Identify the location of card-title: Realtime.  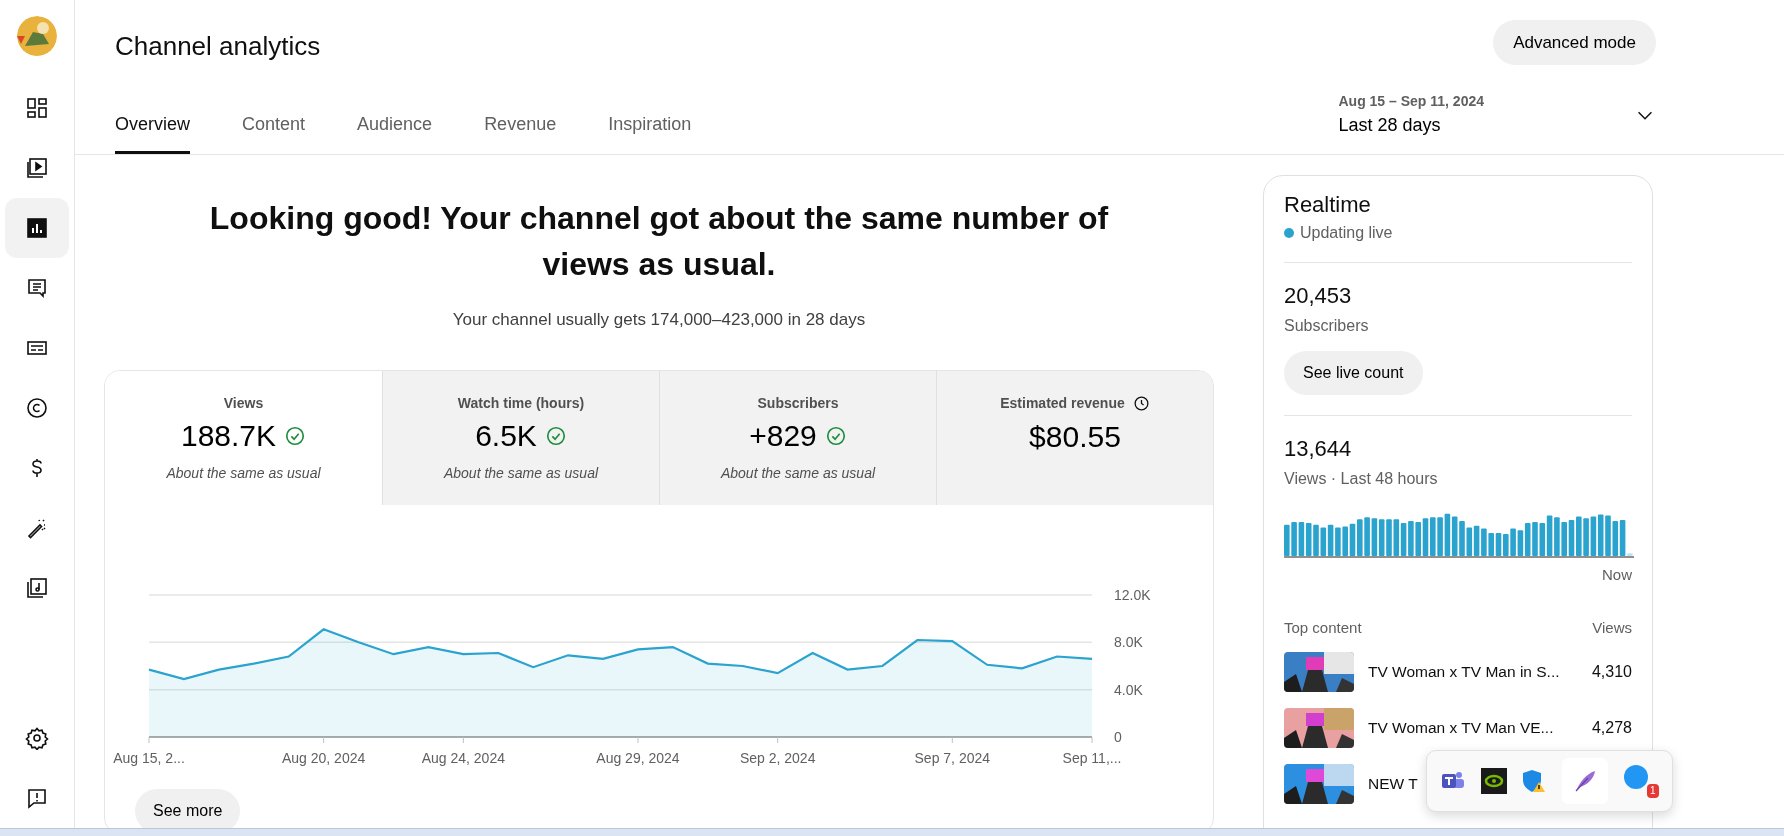
(1328, 205).